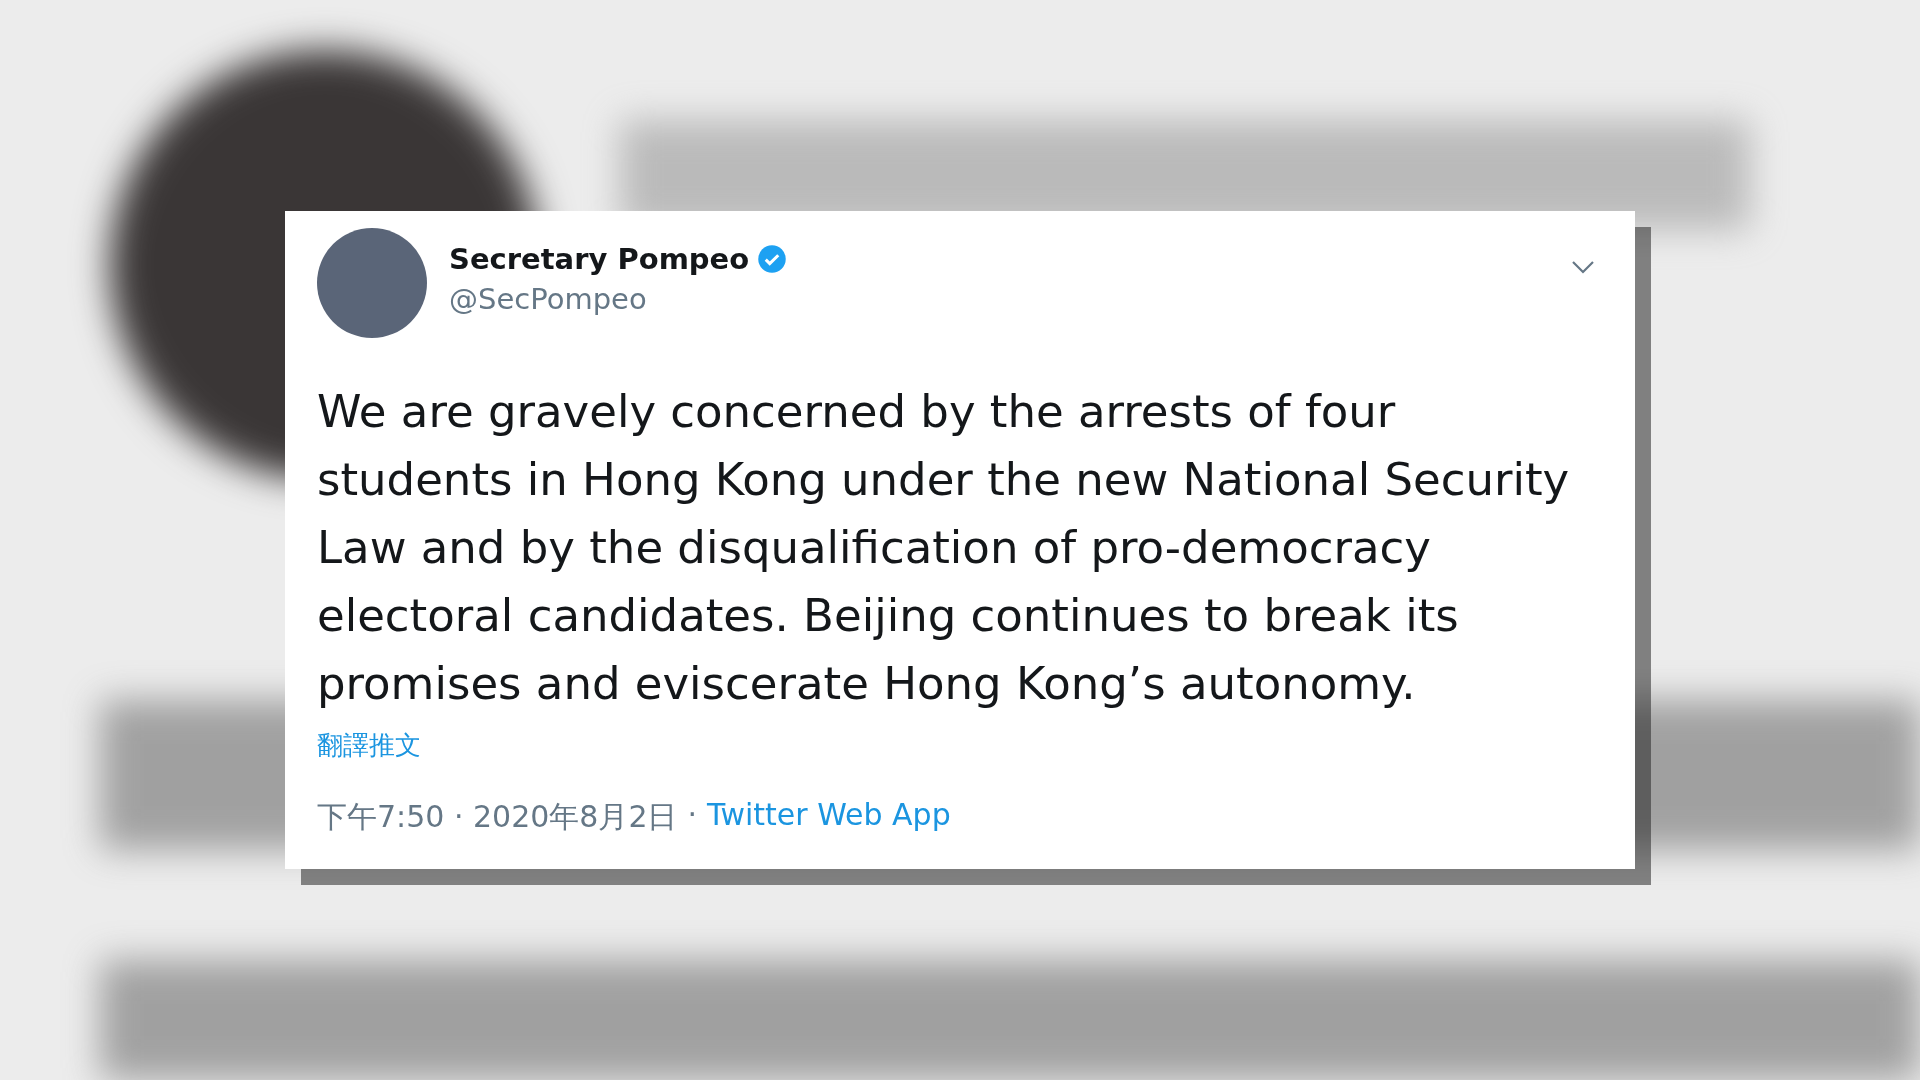 The image size is (1920, 1080). Describe the element at coordinates (999, 299) in the screenshot. I see `user-handle: @SecPompeo` at that location.